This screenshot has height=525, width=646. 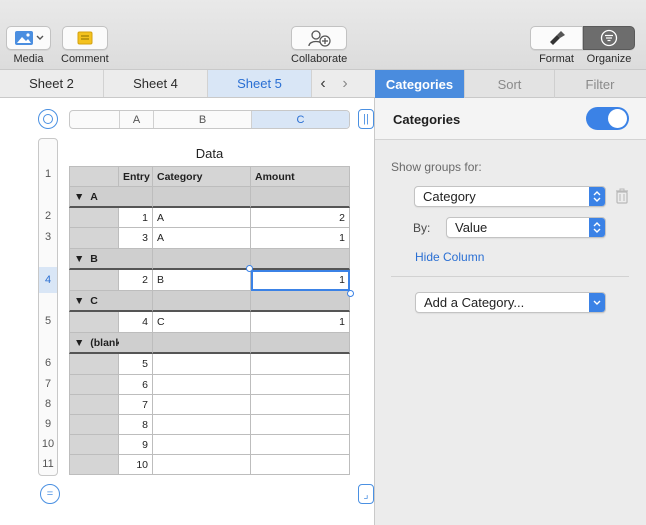 What do you see at coordinates (609, 38) in the screenshot?
I see `organize-button` at bounding box center [609, 38].